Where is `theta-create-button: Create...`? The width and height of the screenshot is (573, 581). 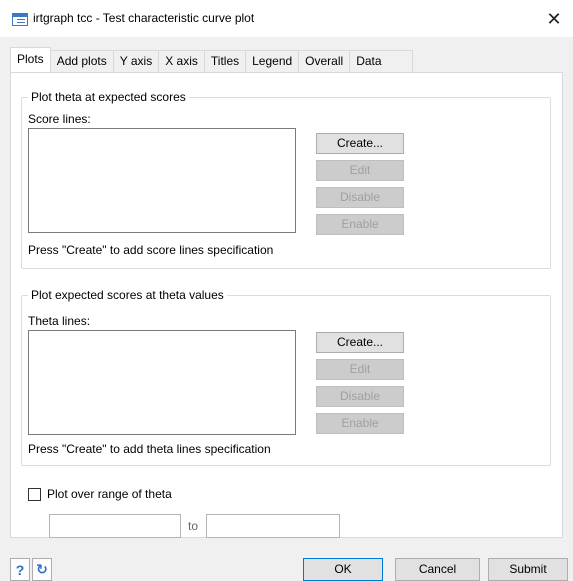 theta-create-button: Create... is located at coordinates (360, 342).